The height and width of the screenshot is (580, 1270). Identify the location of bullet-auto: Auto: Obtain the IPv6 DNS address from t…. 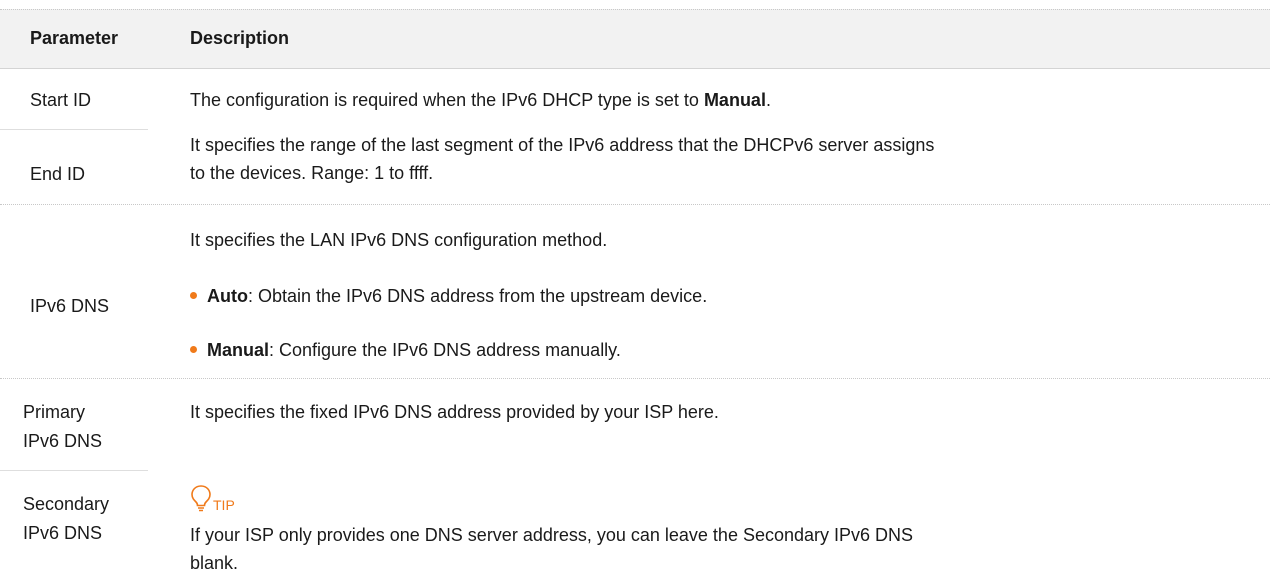
(448, 296).